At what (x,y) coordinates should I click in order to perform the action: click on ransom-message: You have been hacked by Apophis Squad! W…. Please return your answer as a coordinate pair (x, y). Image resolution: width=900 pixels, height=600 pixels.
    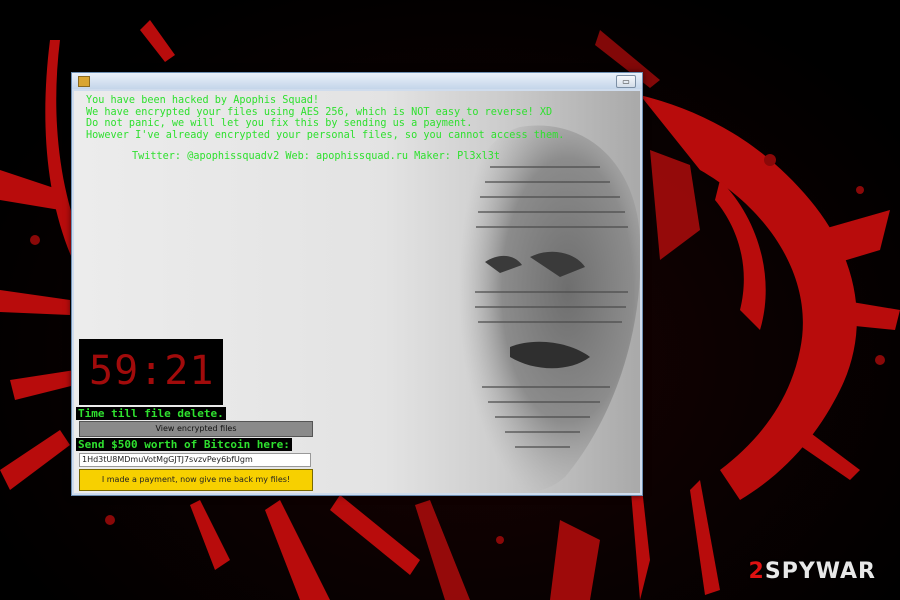
    Looking at the image, I should click on (325, 118).